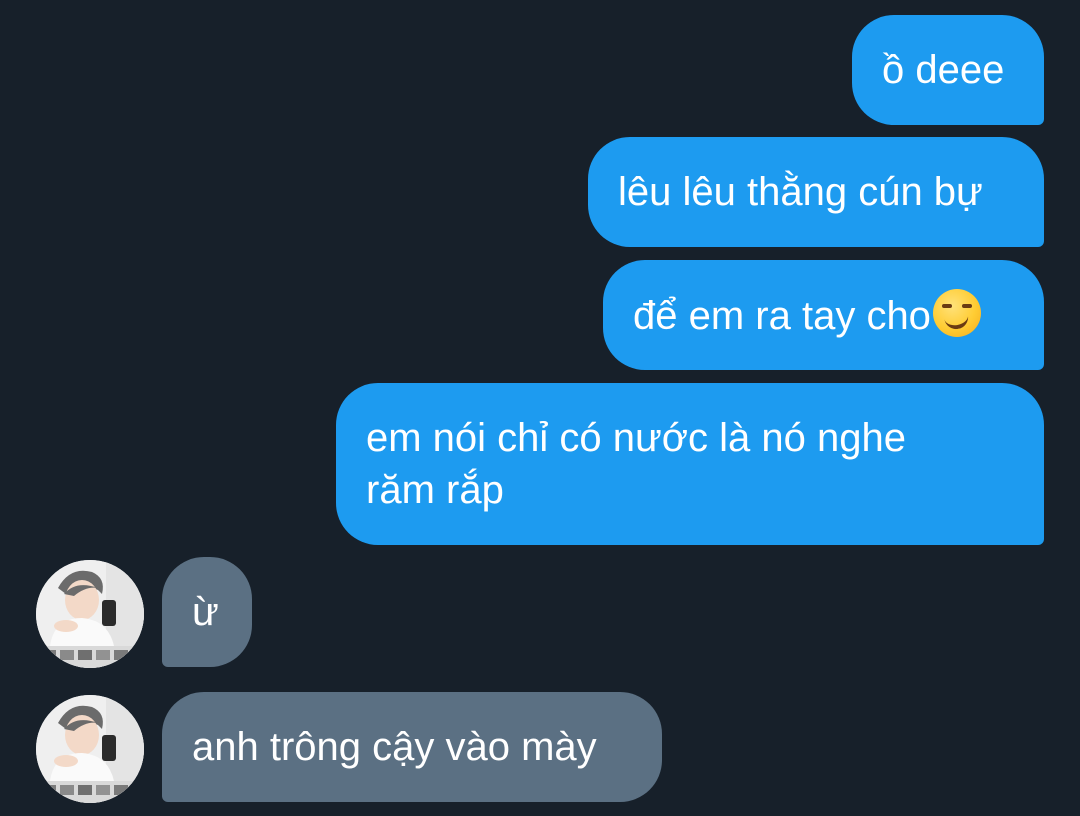 Image resolution: width=1080 pixels, height=816 pixels. What do you see at coordinates (943, 70) in the screenshot?
I see `message-text: ồ deee` at bounding box center [943, 70].